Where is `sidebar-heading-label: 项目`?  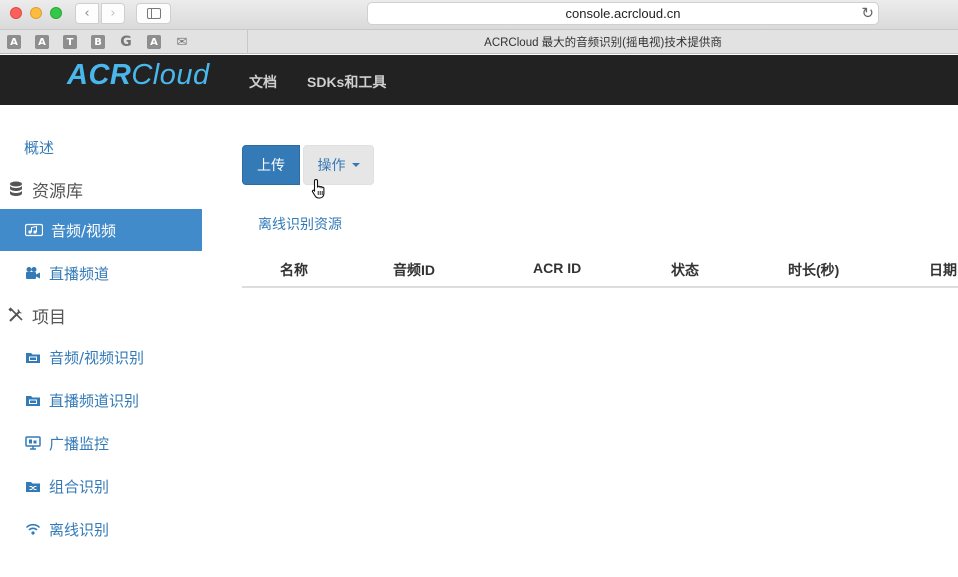
sidebar-heading-label: 项目 is located at coordinates (49, 317).